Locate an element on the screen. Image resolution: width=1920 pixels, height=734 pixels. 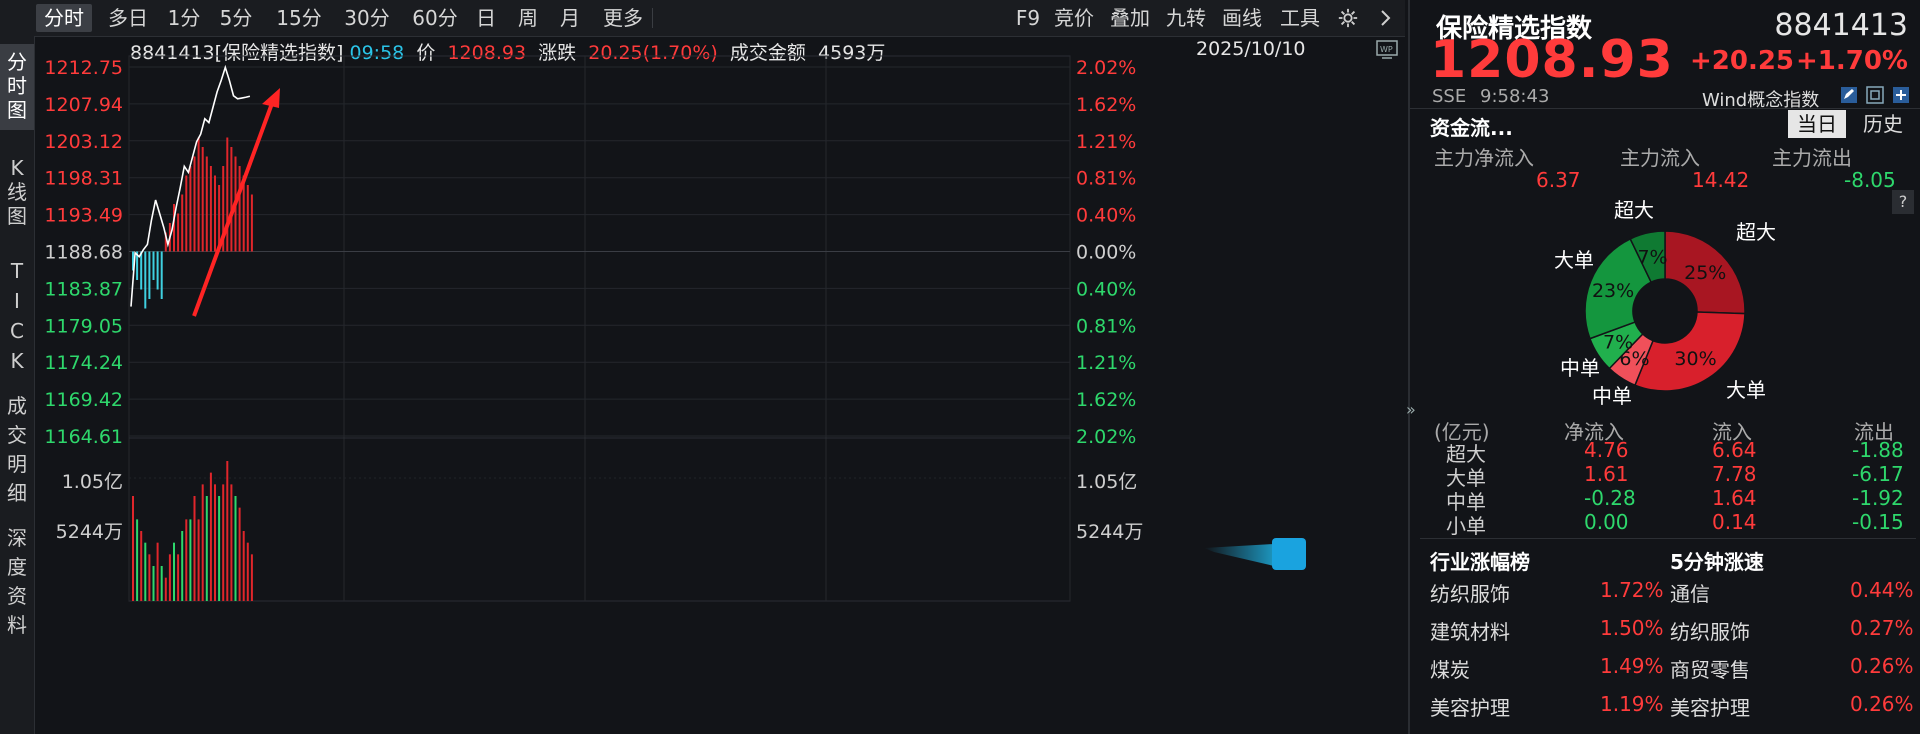
donut-slice-label: 7% is located at coordinates (1618, 343).